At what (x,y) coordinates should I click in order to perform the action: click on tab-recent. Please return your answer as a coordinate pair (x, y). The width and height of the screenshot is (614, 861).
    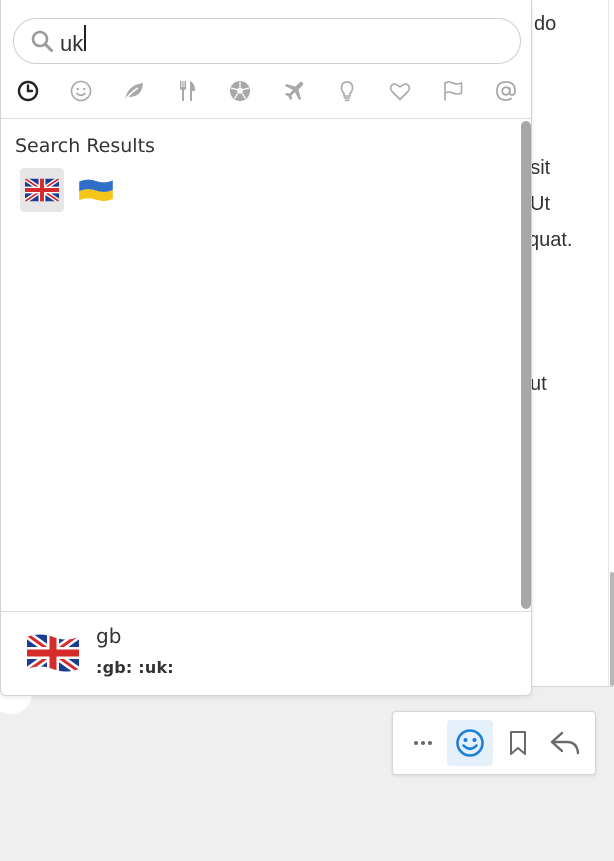
    Looking at the image, I should click on (28, 91).